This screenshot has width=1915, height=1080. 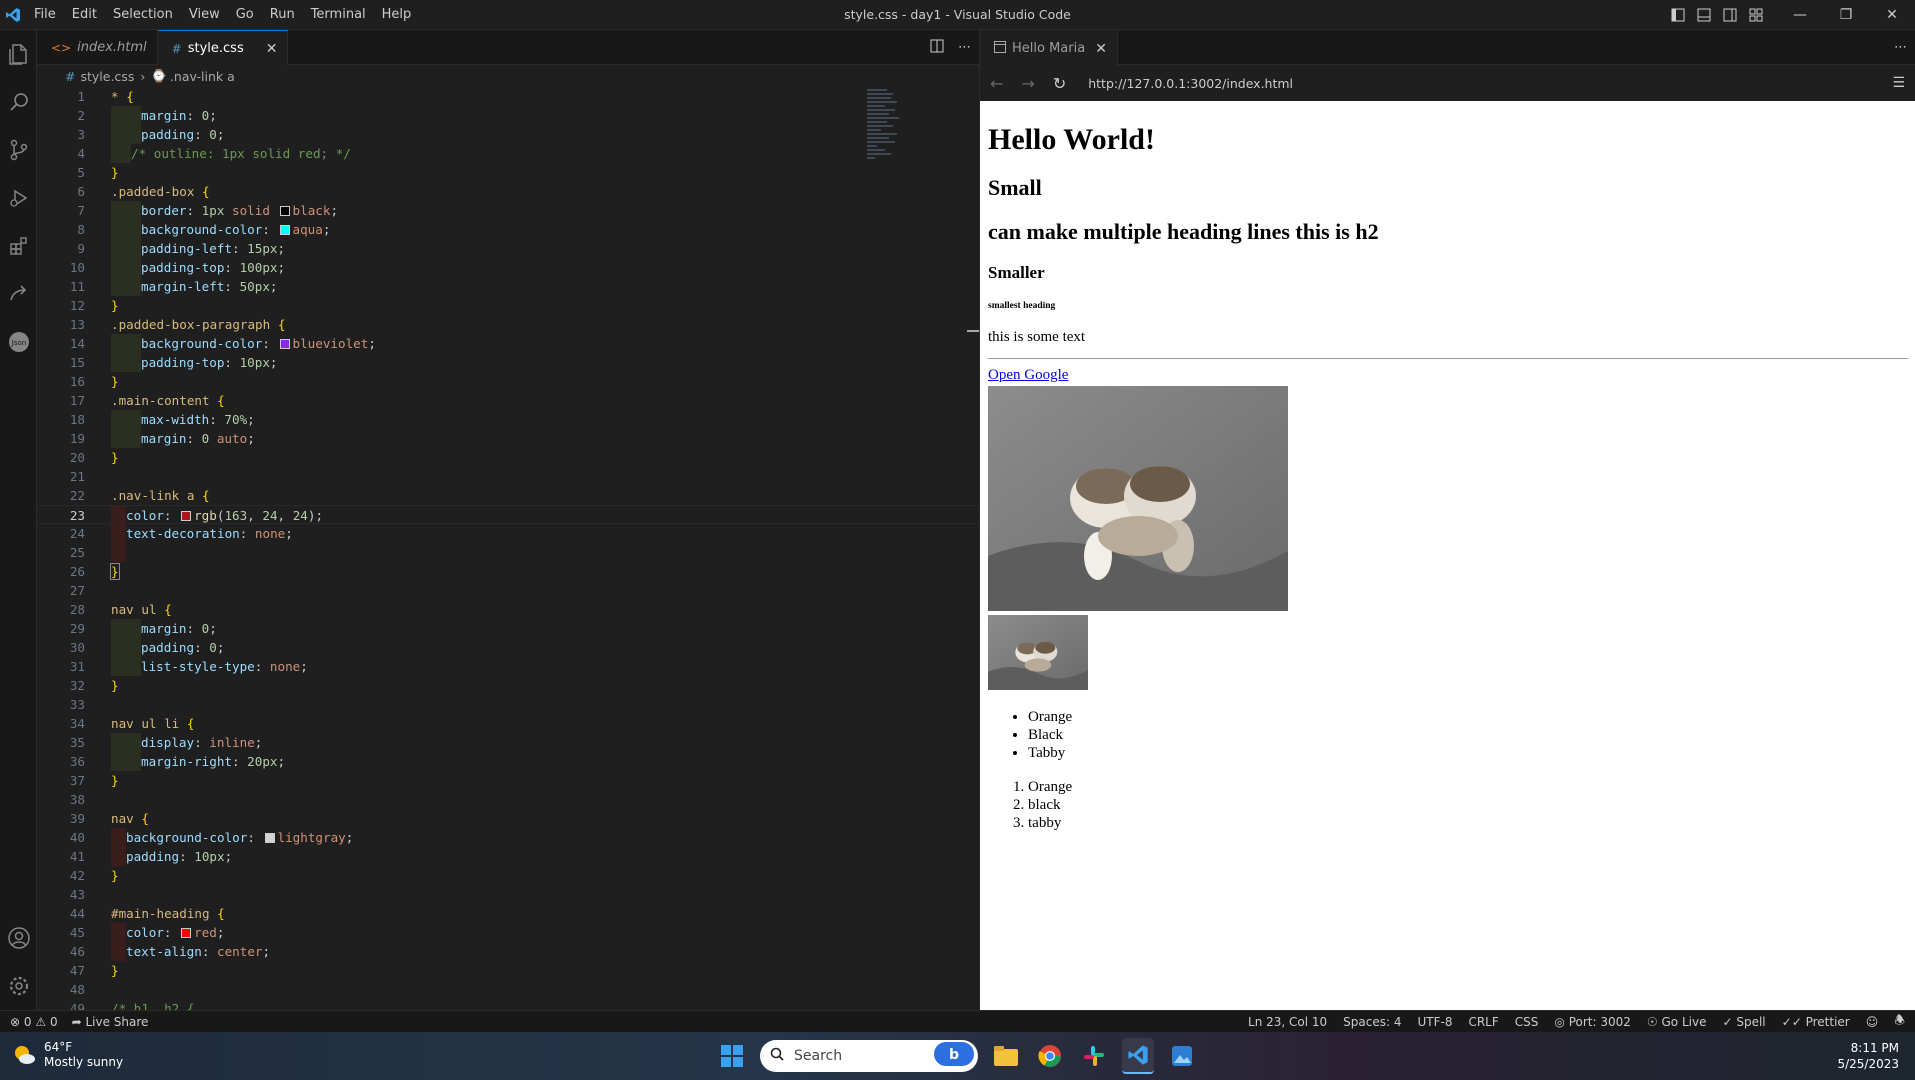 I want to click on code-line: 21, so click(x=508, y=476).